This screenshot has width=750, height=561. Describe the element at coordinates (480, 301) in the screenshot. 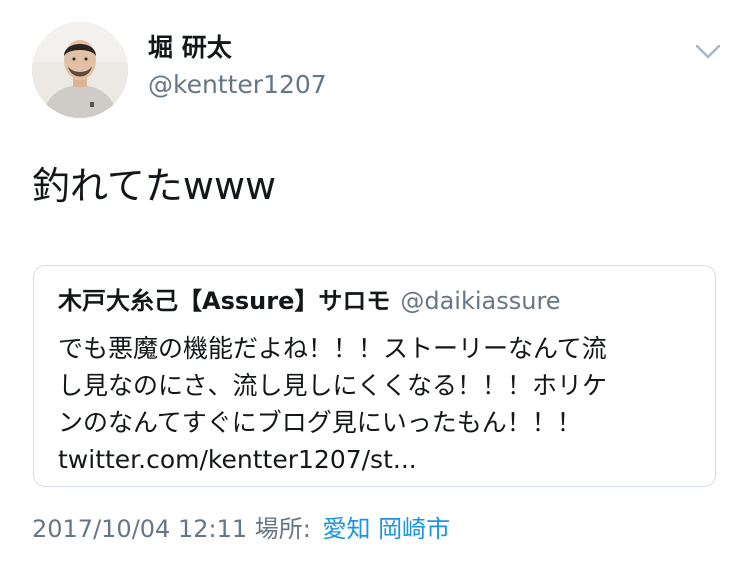

I see `quoted-handle: @daikiassure` at that location.